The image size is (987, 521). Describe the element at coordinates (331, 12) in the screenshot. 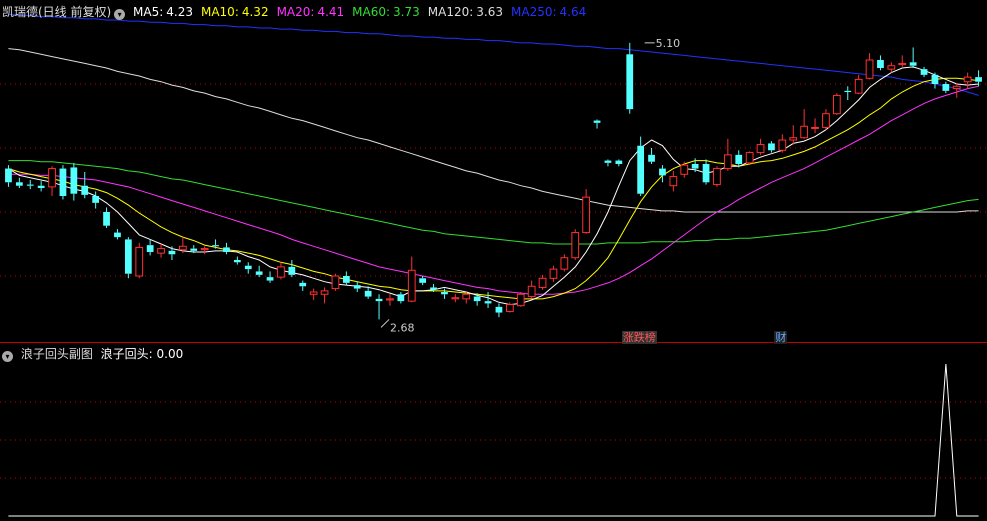

I see `ma-legend-value: 4.41` at that location.